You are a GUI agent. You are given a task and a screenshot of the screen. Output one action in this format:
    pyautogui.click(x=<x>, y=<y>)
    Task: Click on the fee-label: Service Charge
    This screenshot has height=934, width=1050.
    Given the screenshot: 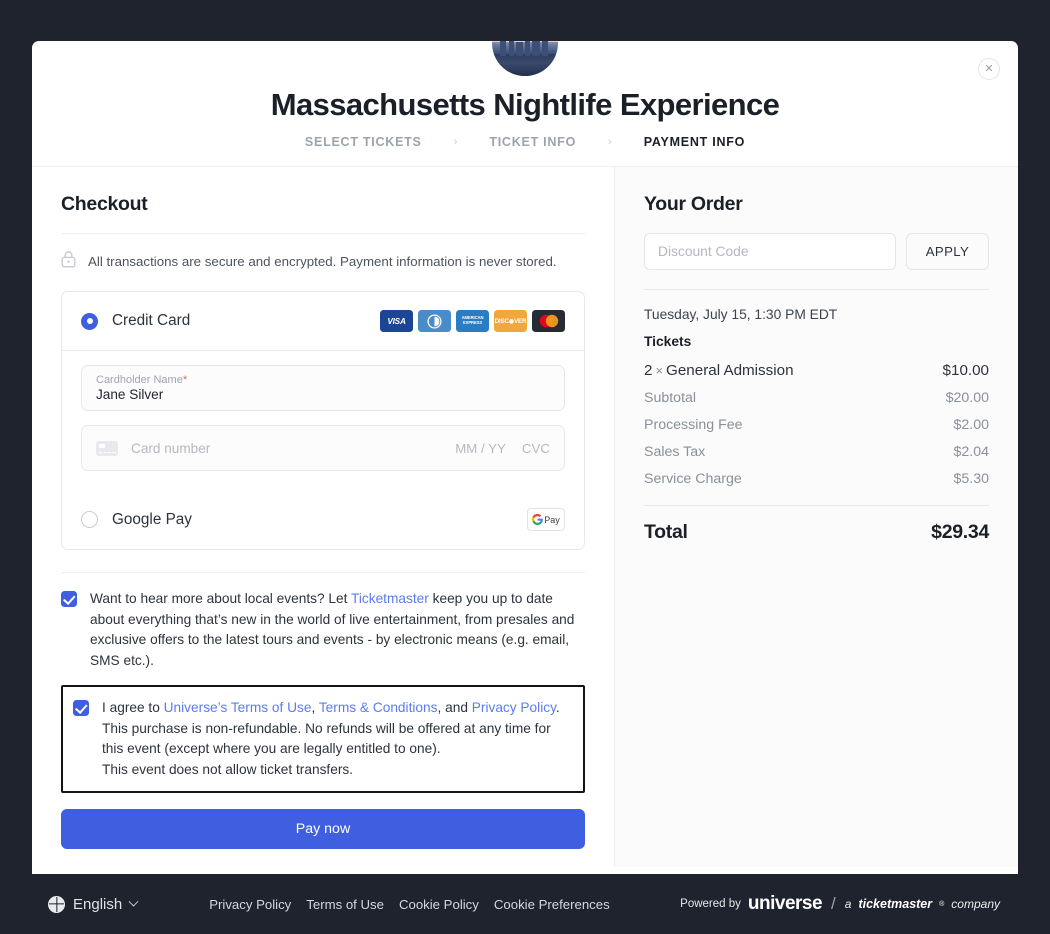 What is the action you would take?
    pyautogui.click(x=693, y=479)
    